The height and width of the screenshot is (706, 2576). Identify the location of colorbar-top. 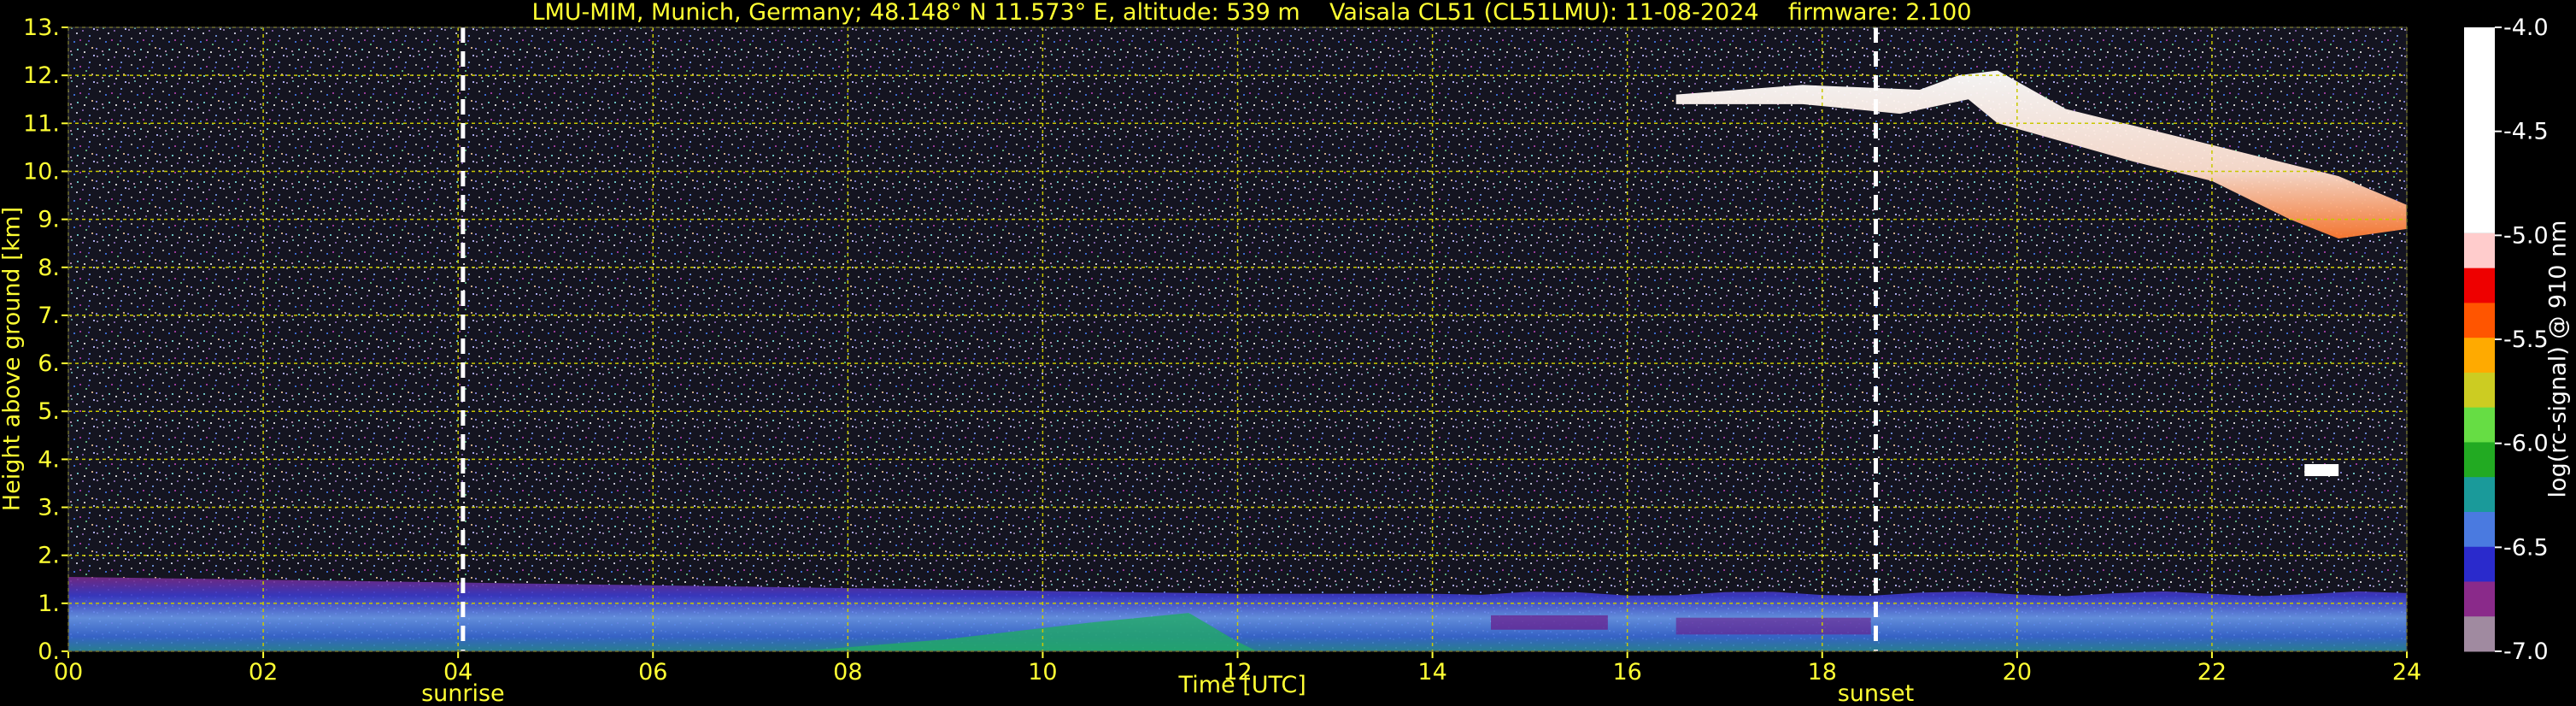
(2479, 130).